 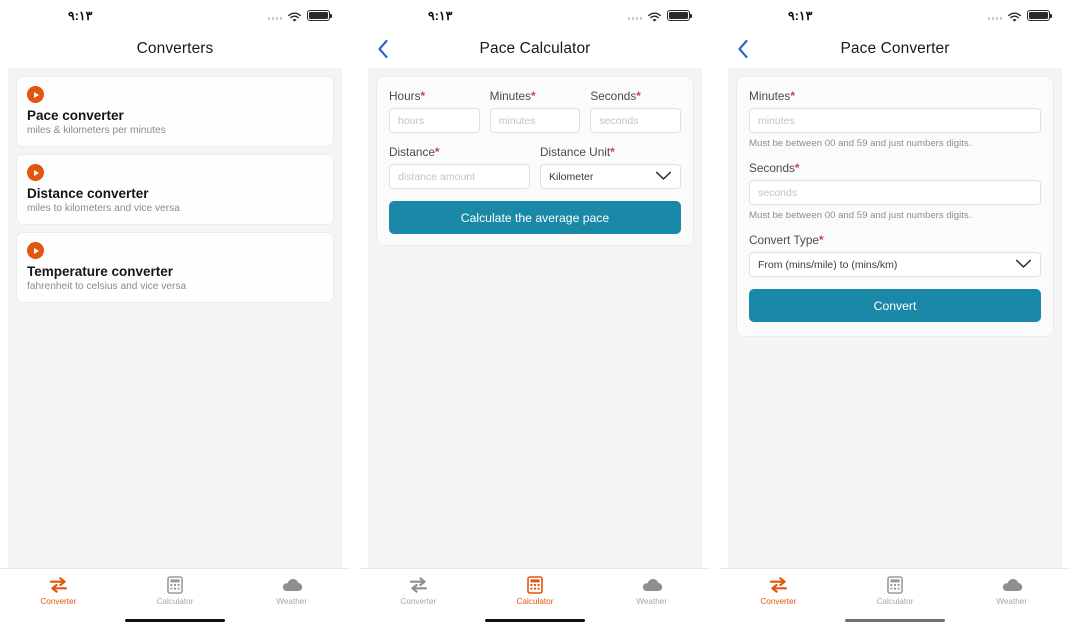 What do you see at coordinates (994, 15) in the screenshot?
I see `signal-bars-icon` at bounding box center [994, 15].